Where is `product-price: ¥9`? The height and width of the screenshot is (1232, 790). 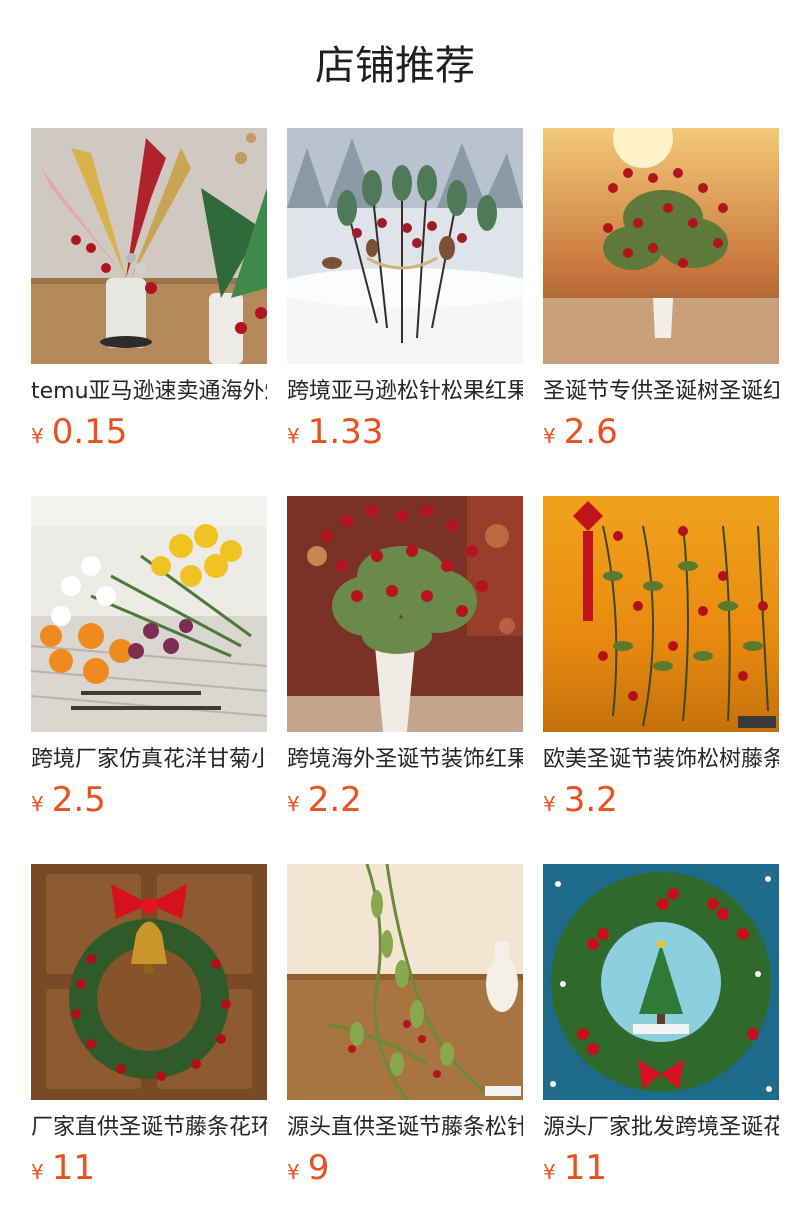 product-price: ¥9 is located at coordinates (405, 1168).